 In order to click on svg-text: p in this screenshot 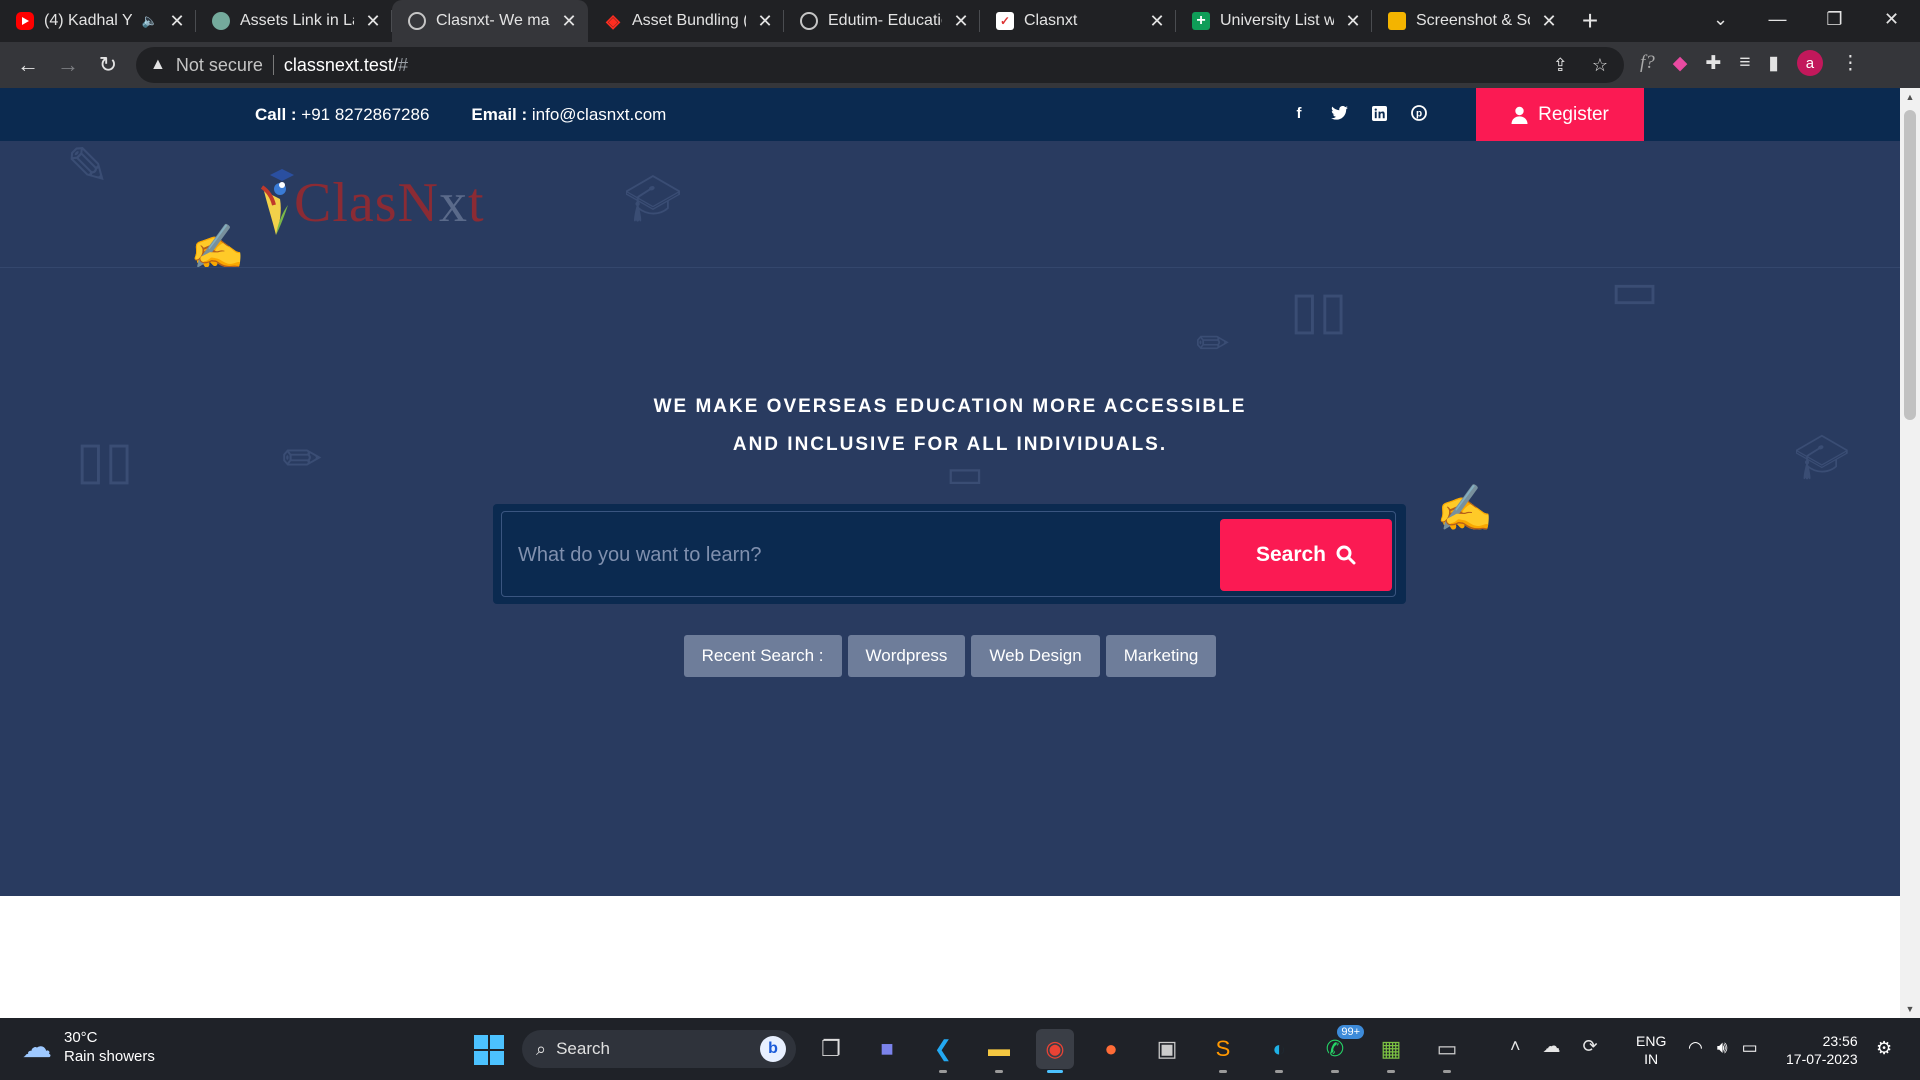, I will do `click(1419, 114)`.